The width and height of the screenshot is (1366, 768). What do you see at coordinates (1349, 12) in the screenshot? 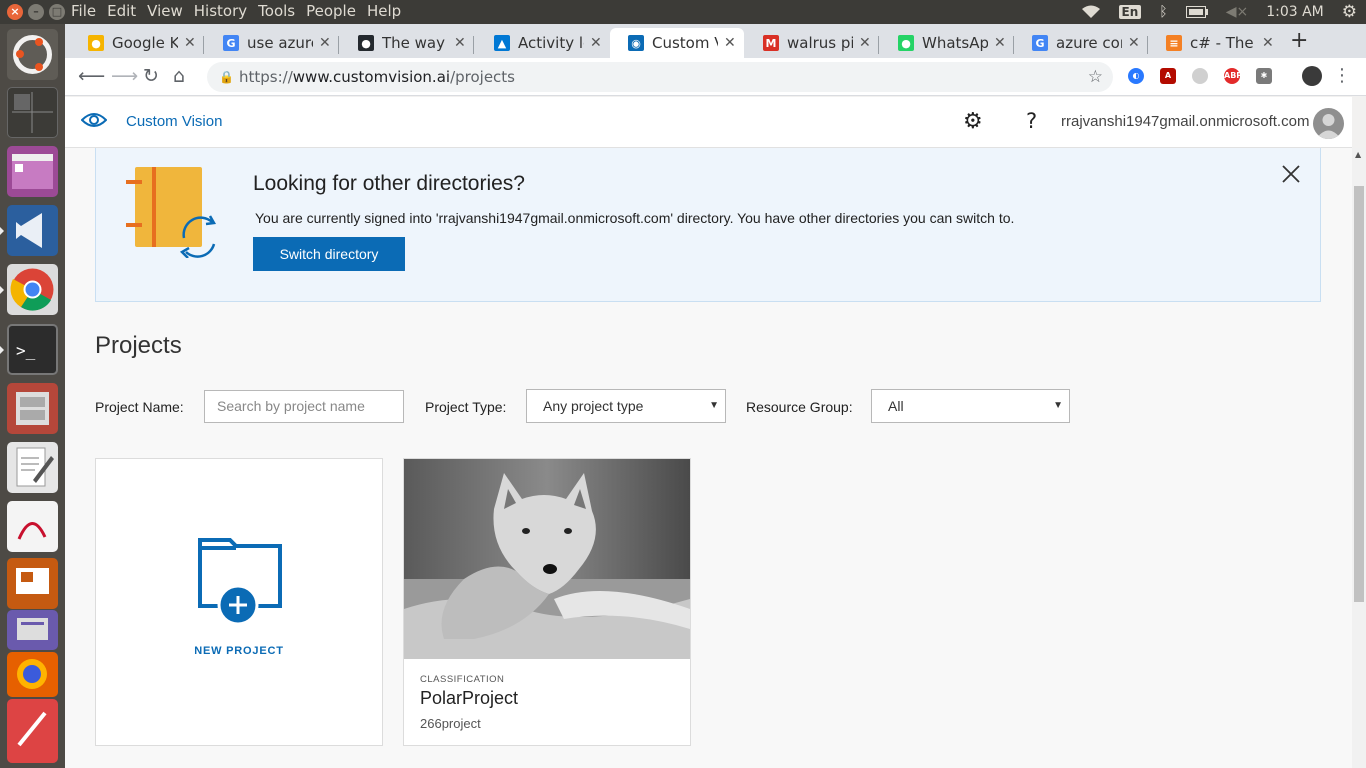
I see `power-settings-icon: ⚙` at bounding box center [1349, 12].